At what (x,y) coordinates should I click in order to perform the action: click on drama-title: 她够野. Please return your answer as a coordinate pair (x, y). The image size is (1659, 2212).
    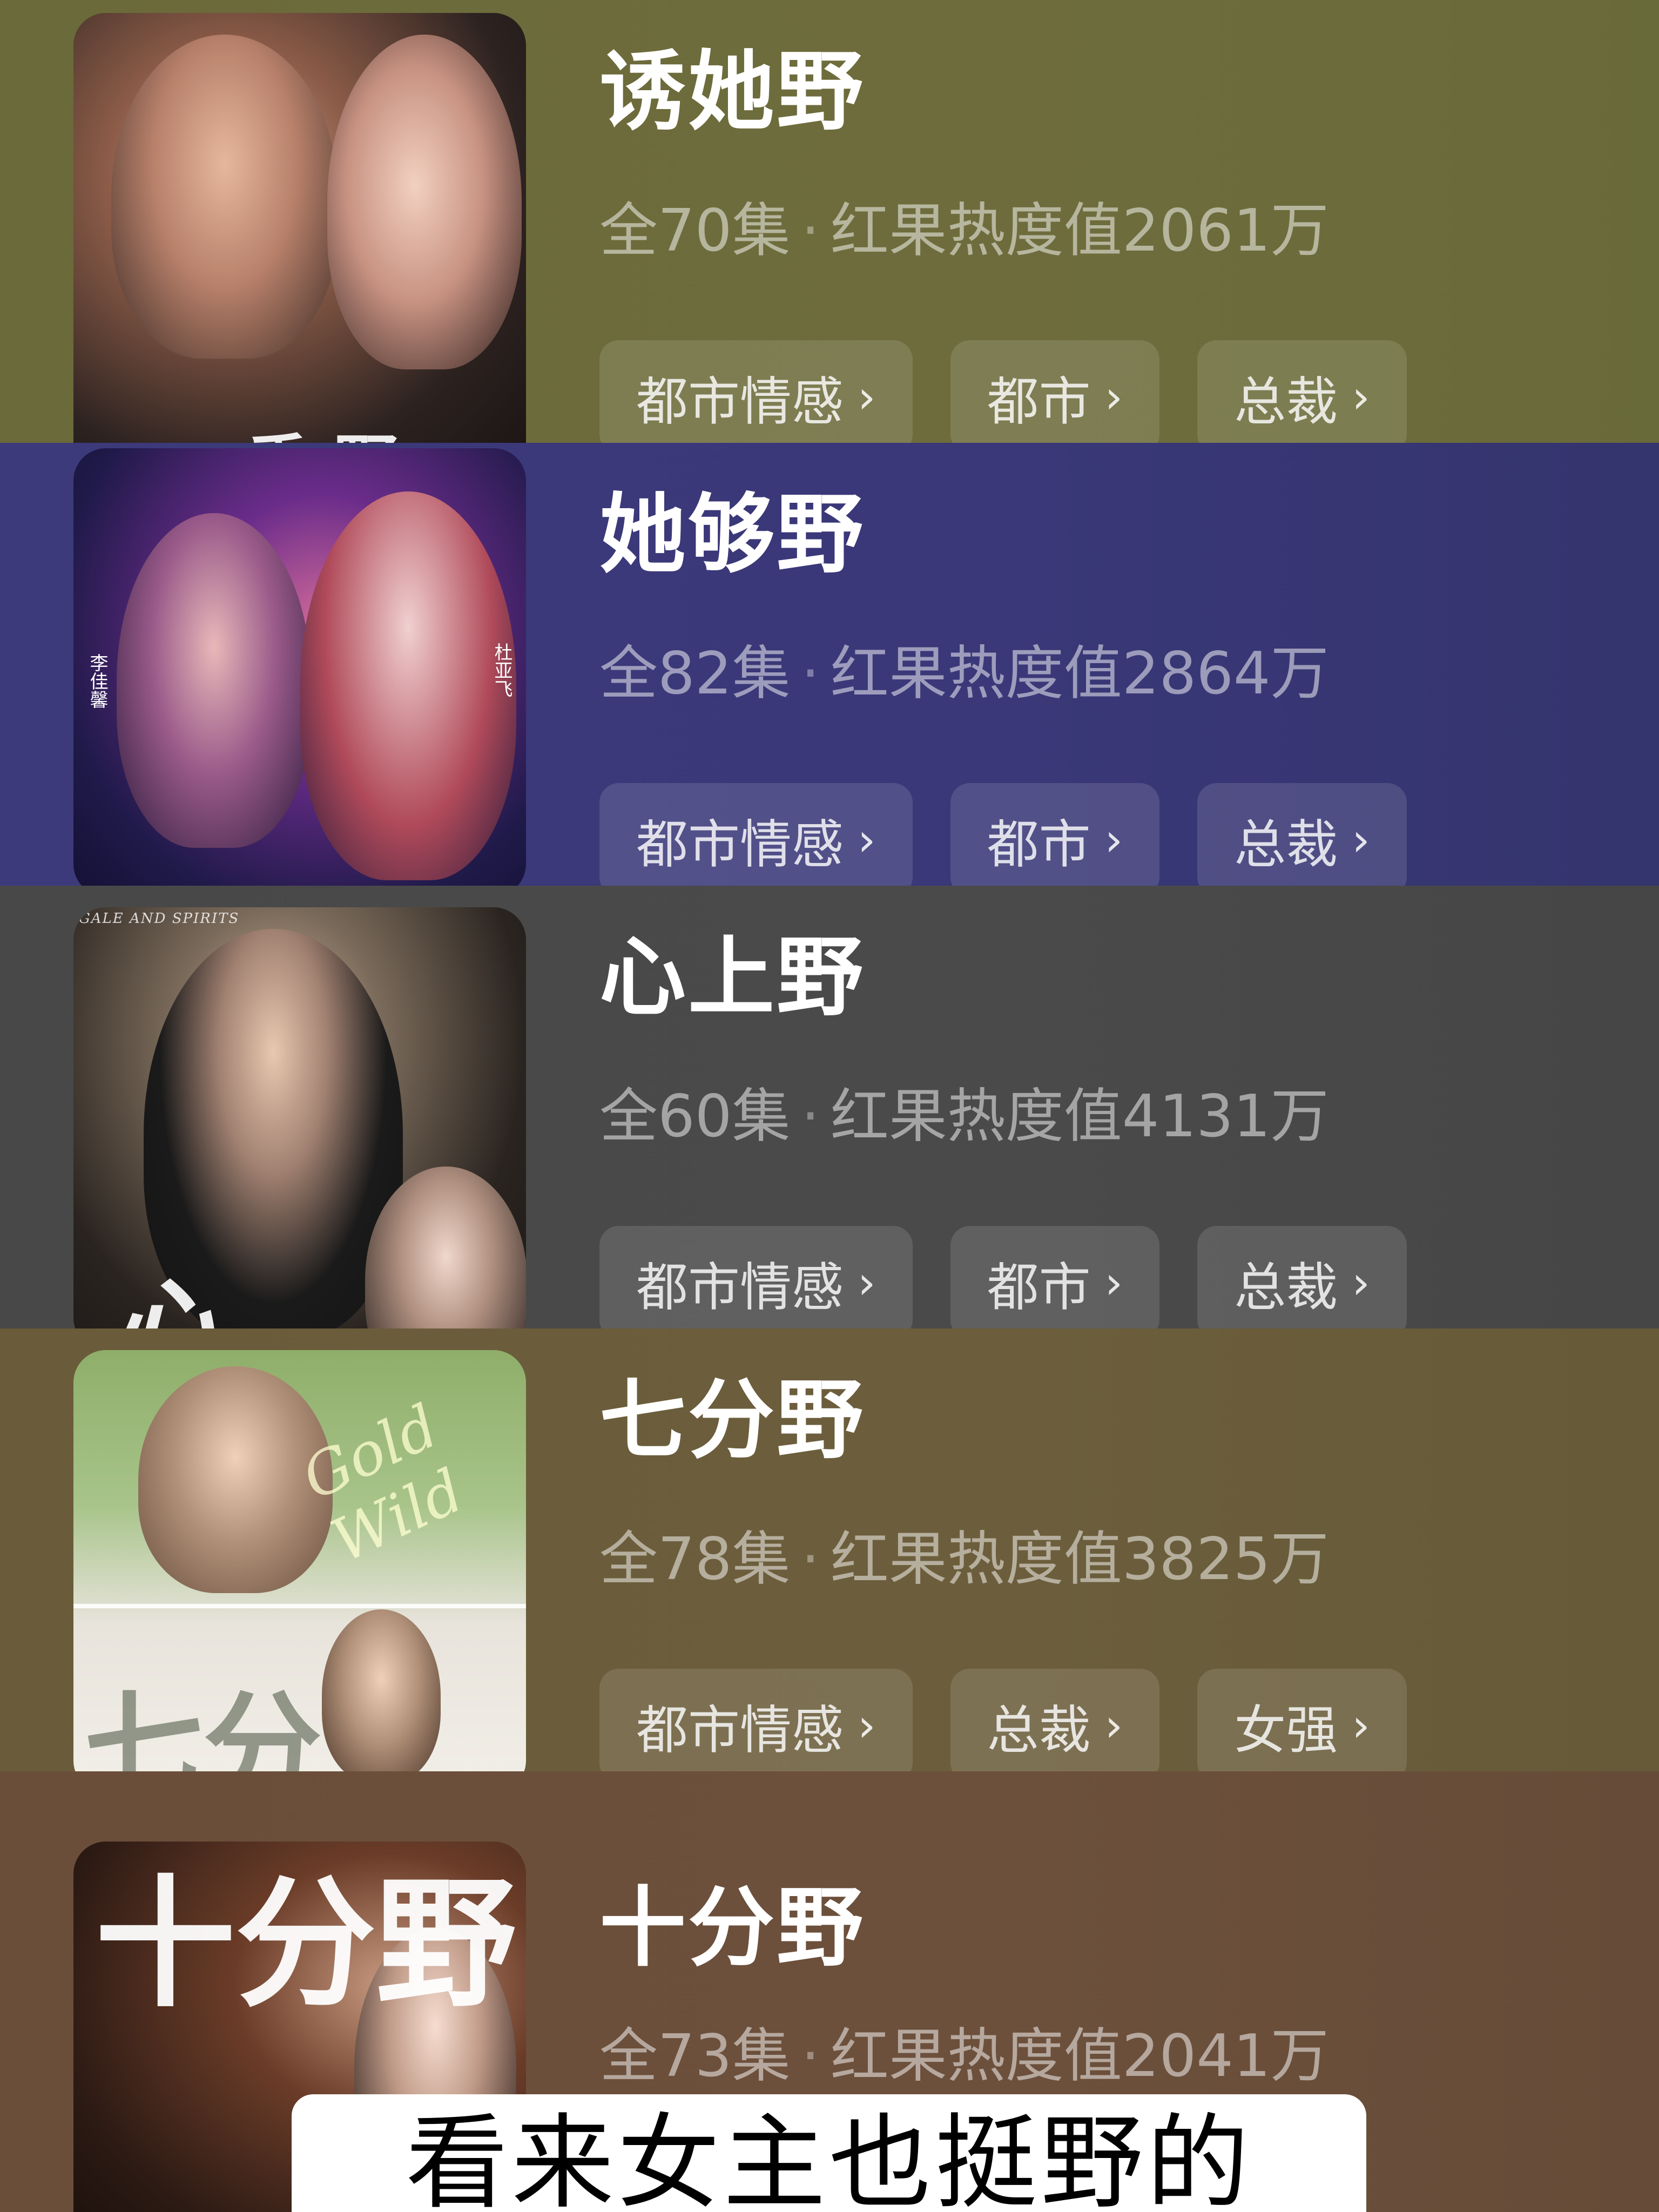
    Looking at the image, I should click on (732, 527).